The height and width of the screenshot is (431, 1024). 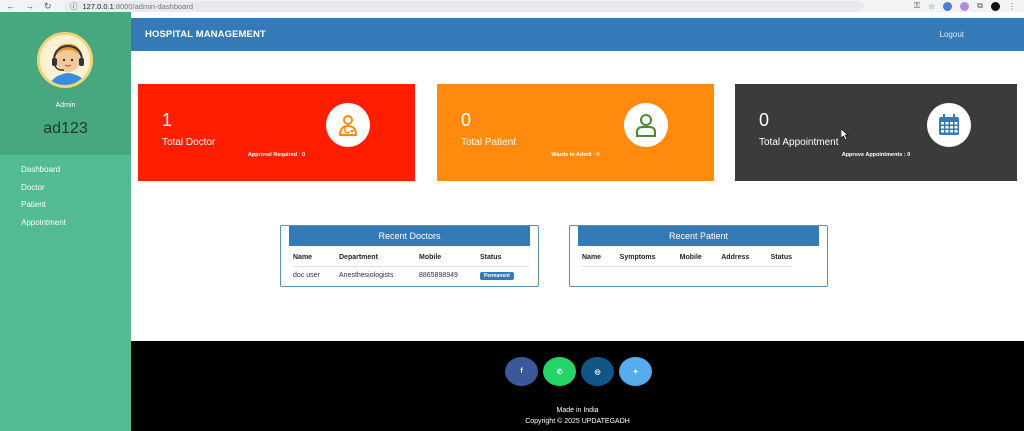 What do you see at coordinates (74, 6) in the screenshot?
I see `site-info-icon: ⓘ` at bounding box center [74, 6].